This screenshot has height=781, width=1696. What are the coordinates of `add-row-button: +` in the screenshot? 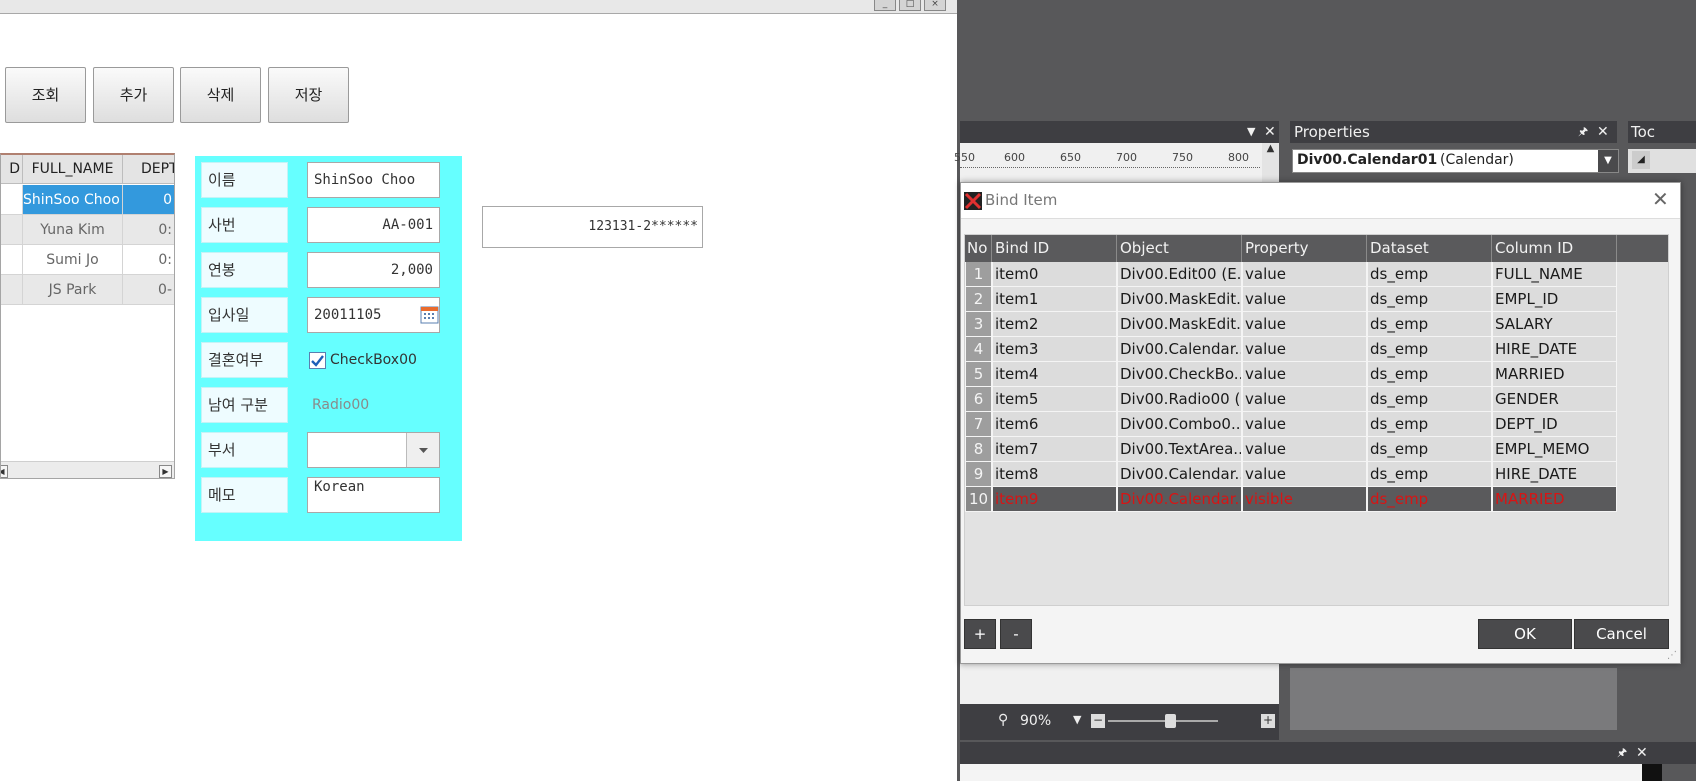 It's located at (980, 634).